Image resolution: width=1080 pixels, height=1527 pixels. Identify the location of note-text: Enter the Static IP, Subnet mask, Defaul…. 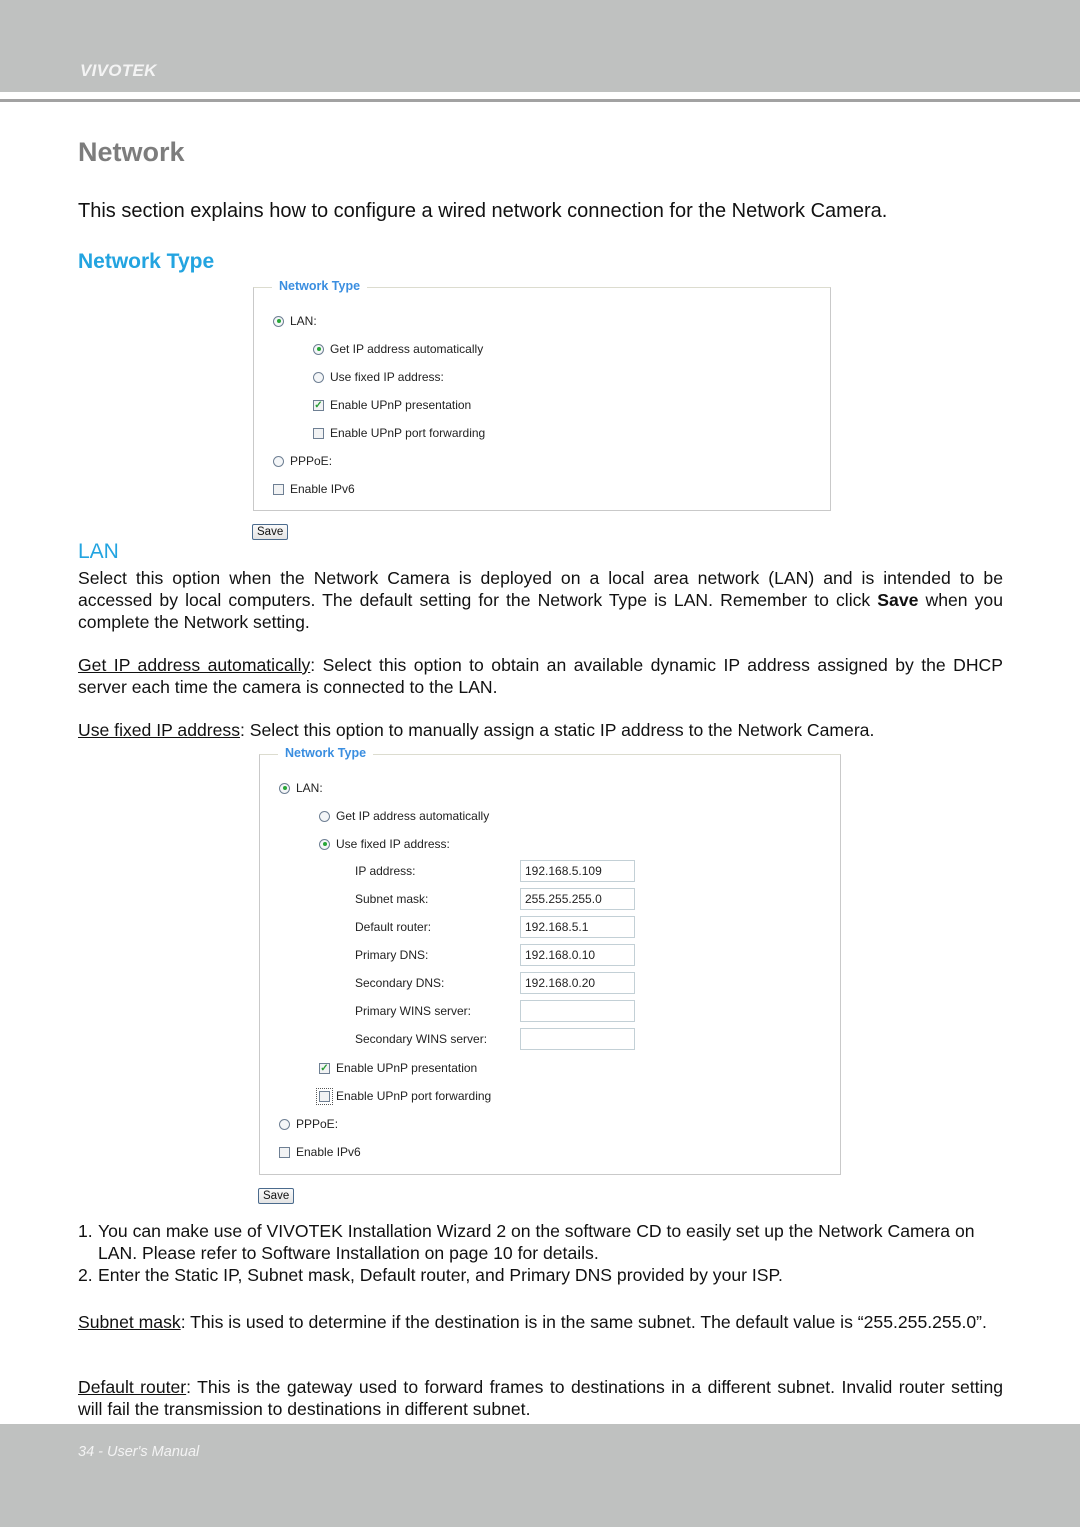
(440, 1275).